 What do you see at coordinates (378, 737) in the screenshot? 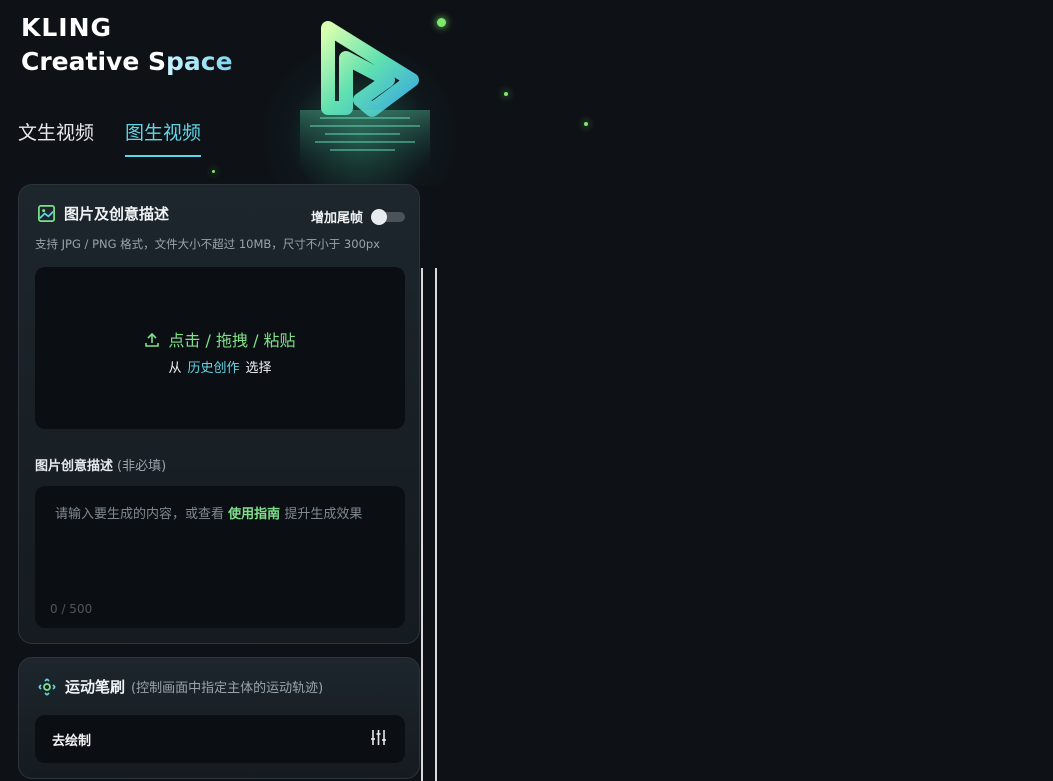
I see `sliders-icon` at bounding box center [378, 737].